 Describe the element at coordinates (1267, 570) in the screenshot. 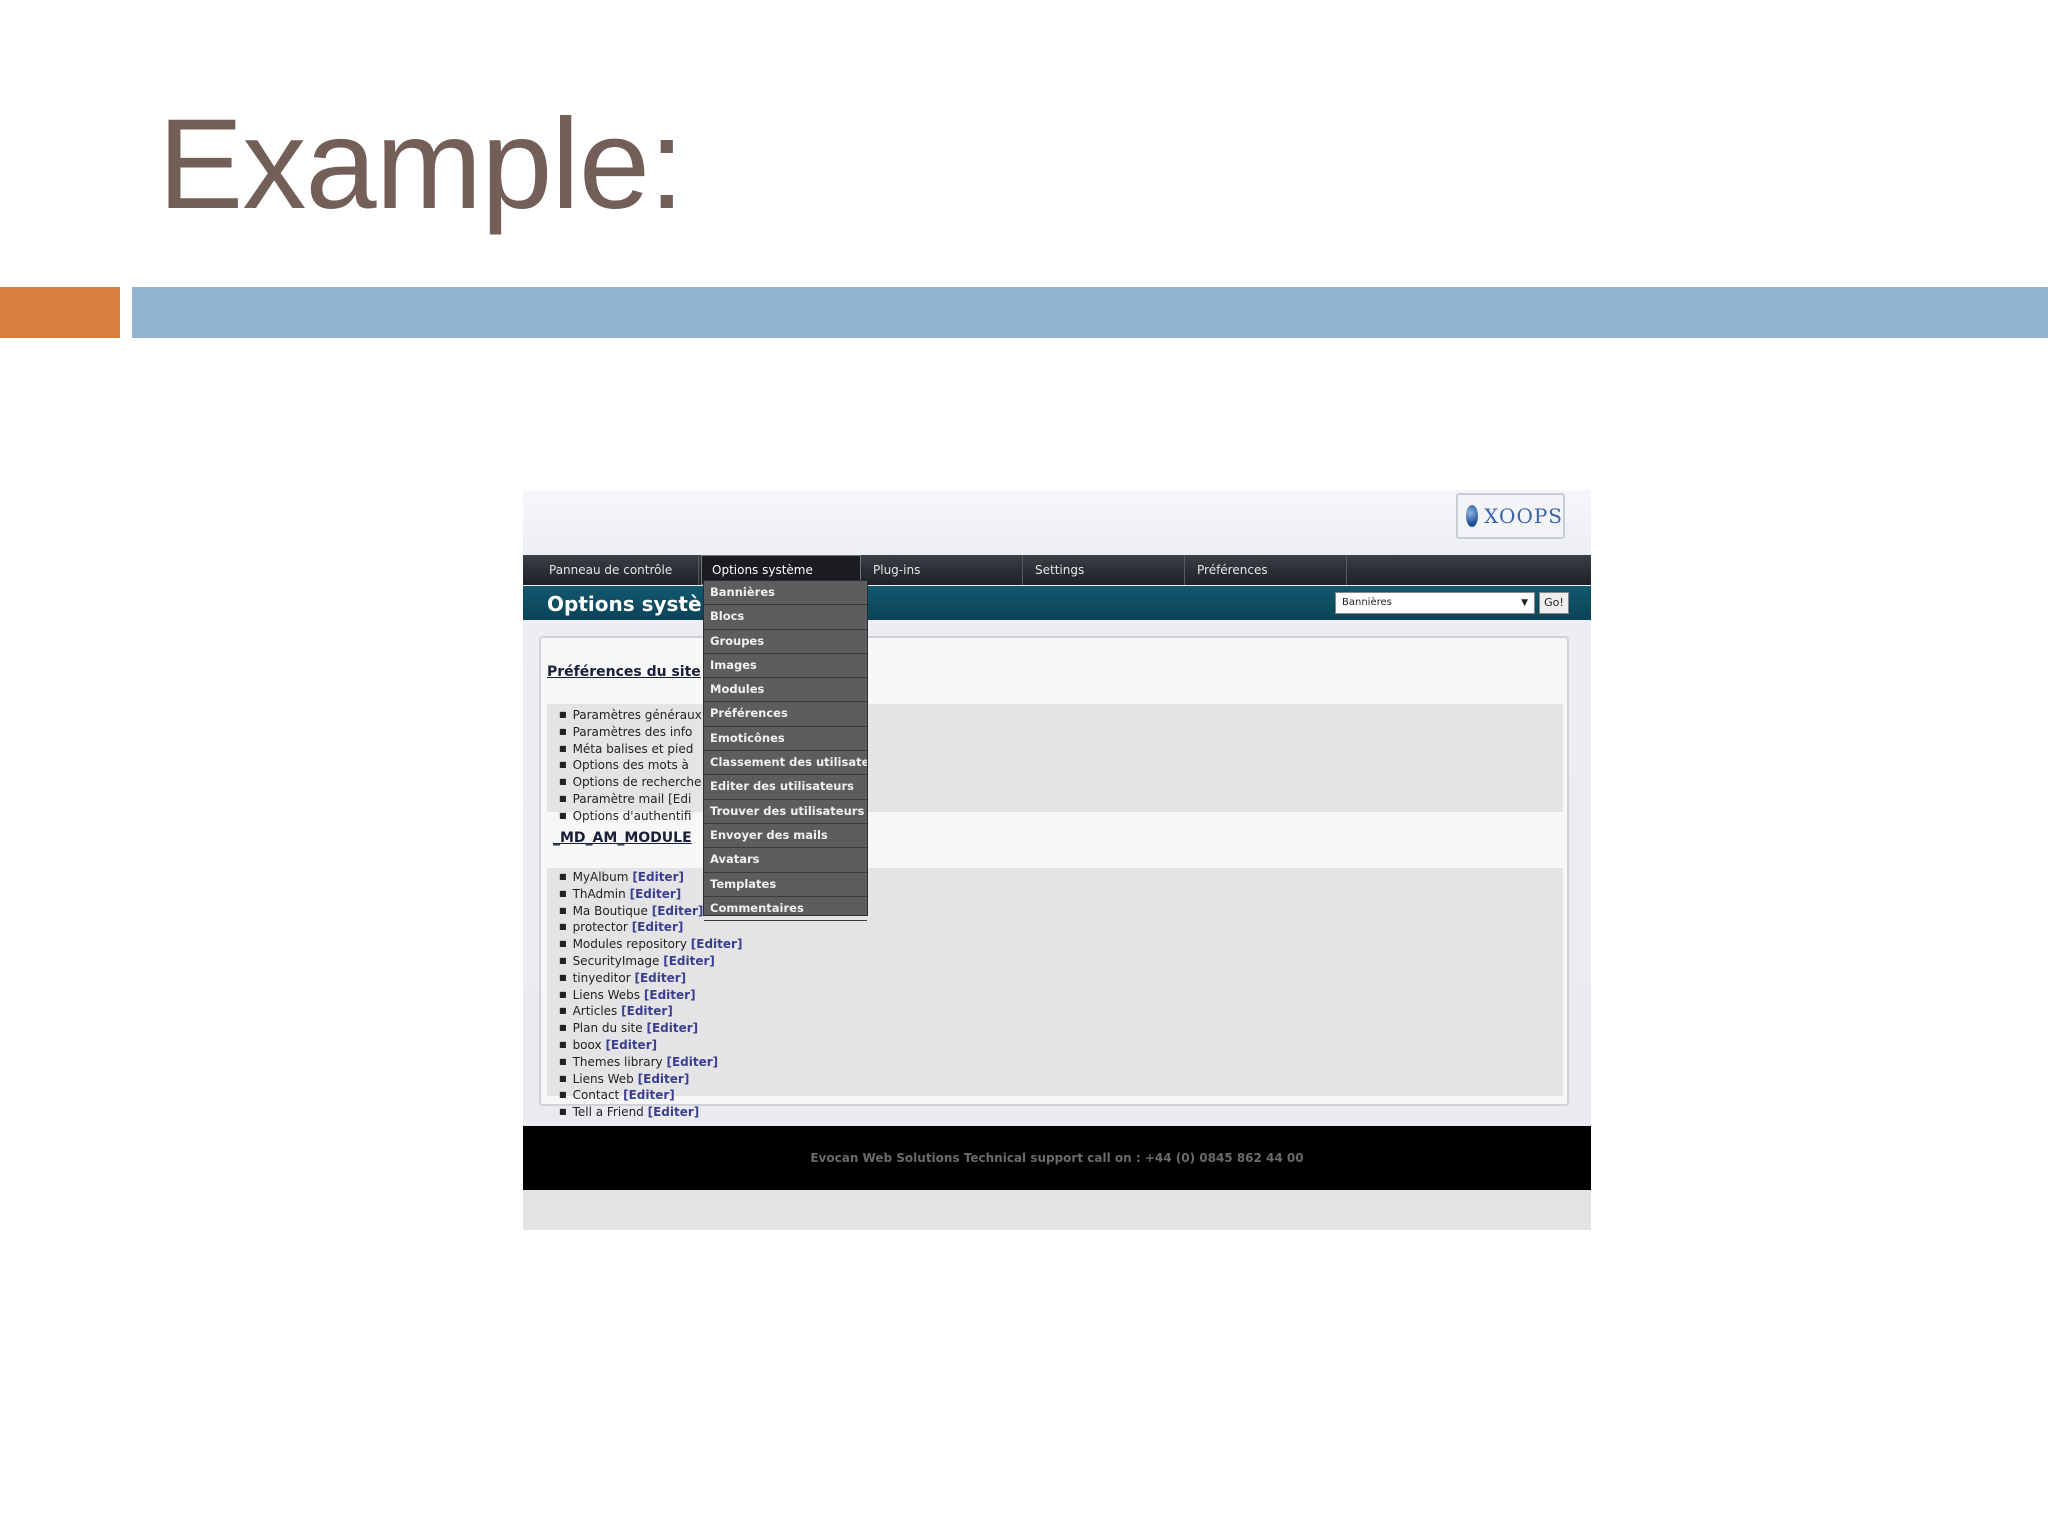

I see `menu-item-preferences: Préférences` at that location.